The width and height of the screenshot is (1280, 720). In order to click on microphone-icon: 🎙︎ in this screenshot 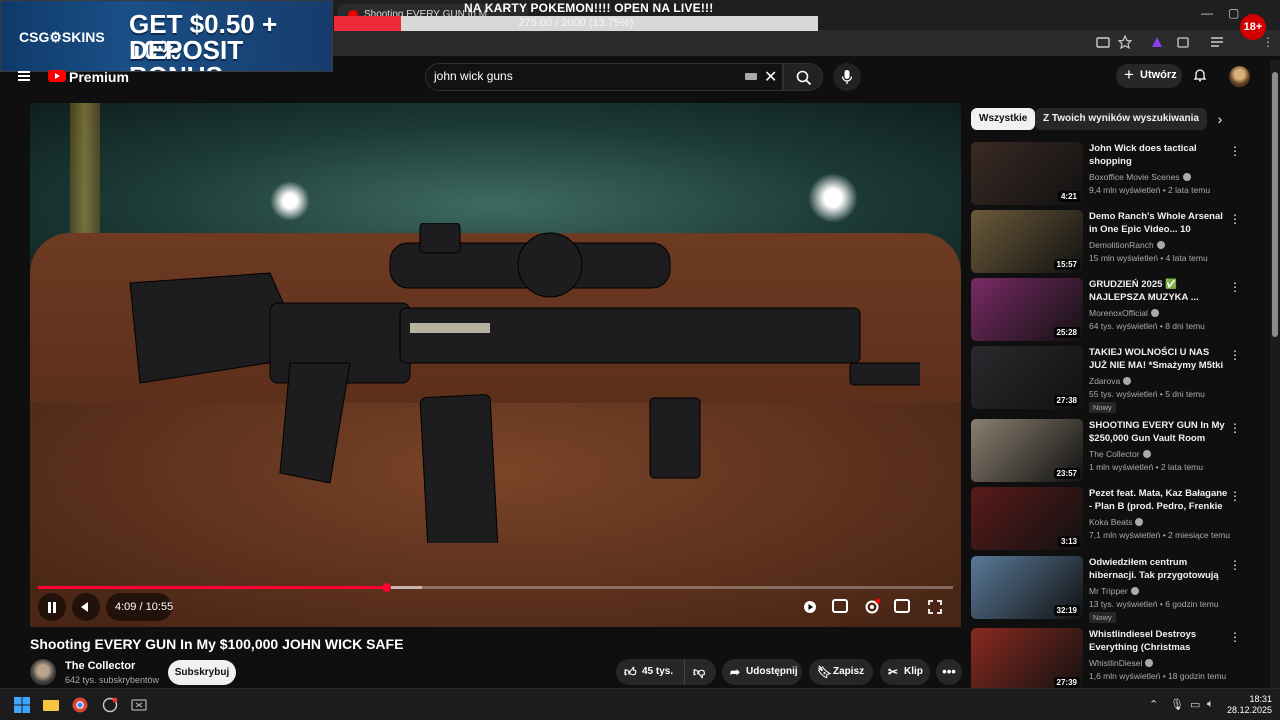, I will do `click(1177, 704)`.